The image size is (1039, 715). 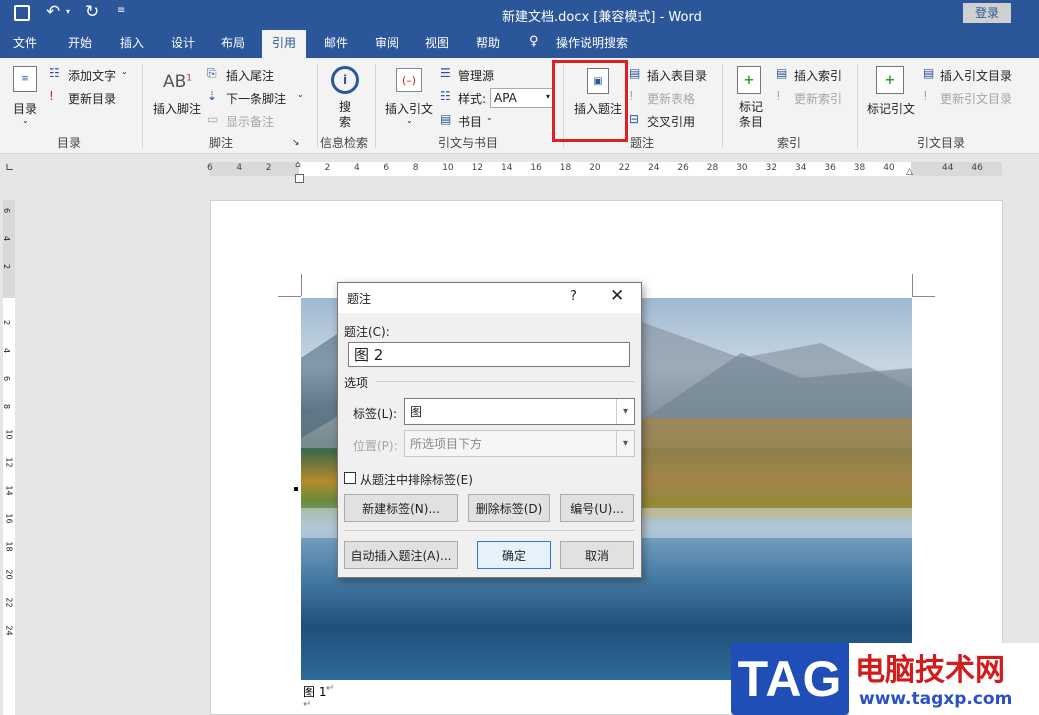 I want to click on cross-reference-button: 交叉引用, so click(x=671, y=121).